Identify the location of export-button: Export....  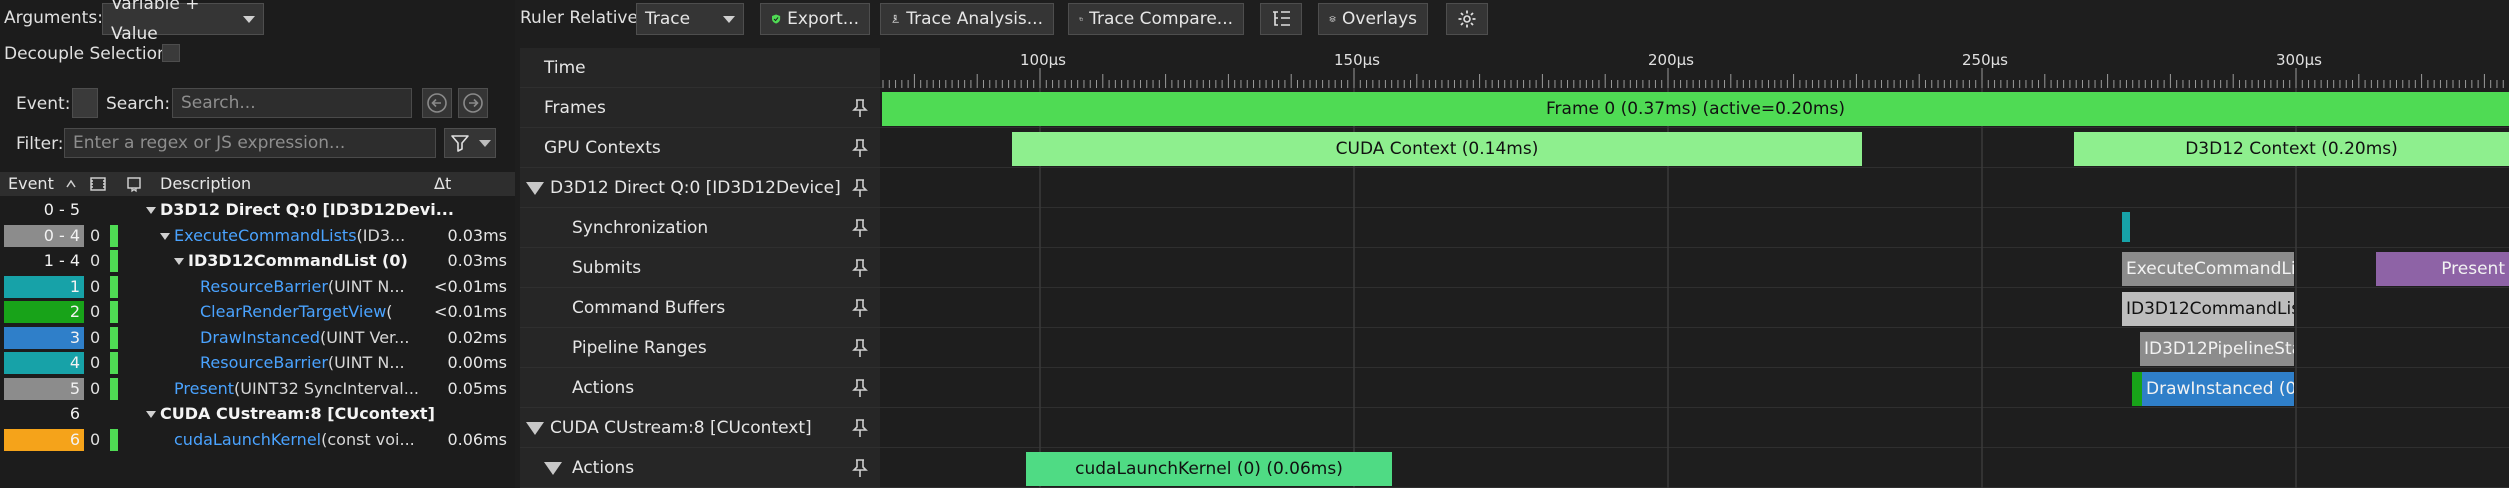
(815, 19).